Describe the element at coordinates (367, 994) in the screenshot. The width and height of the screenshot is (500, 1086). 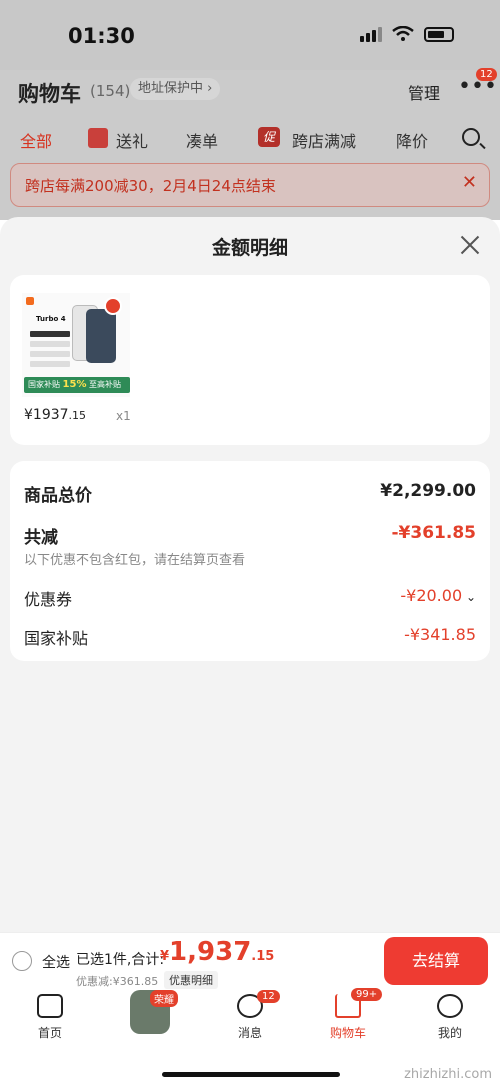
I see `cart-badge: 99+` at that location.